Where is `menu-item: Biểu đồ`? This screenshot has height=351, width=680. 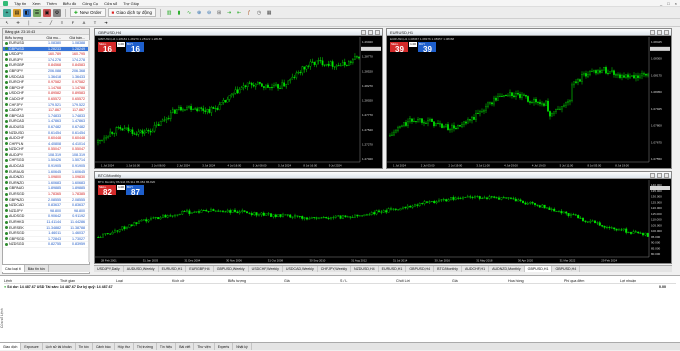 menu-item: Biểu đồ is located at coordinates (70, 3).